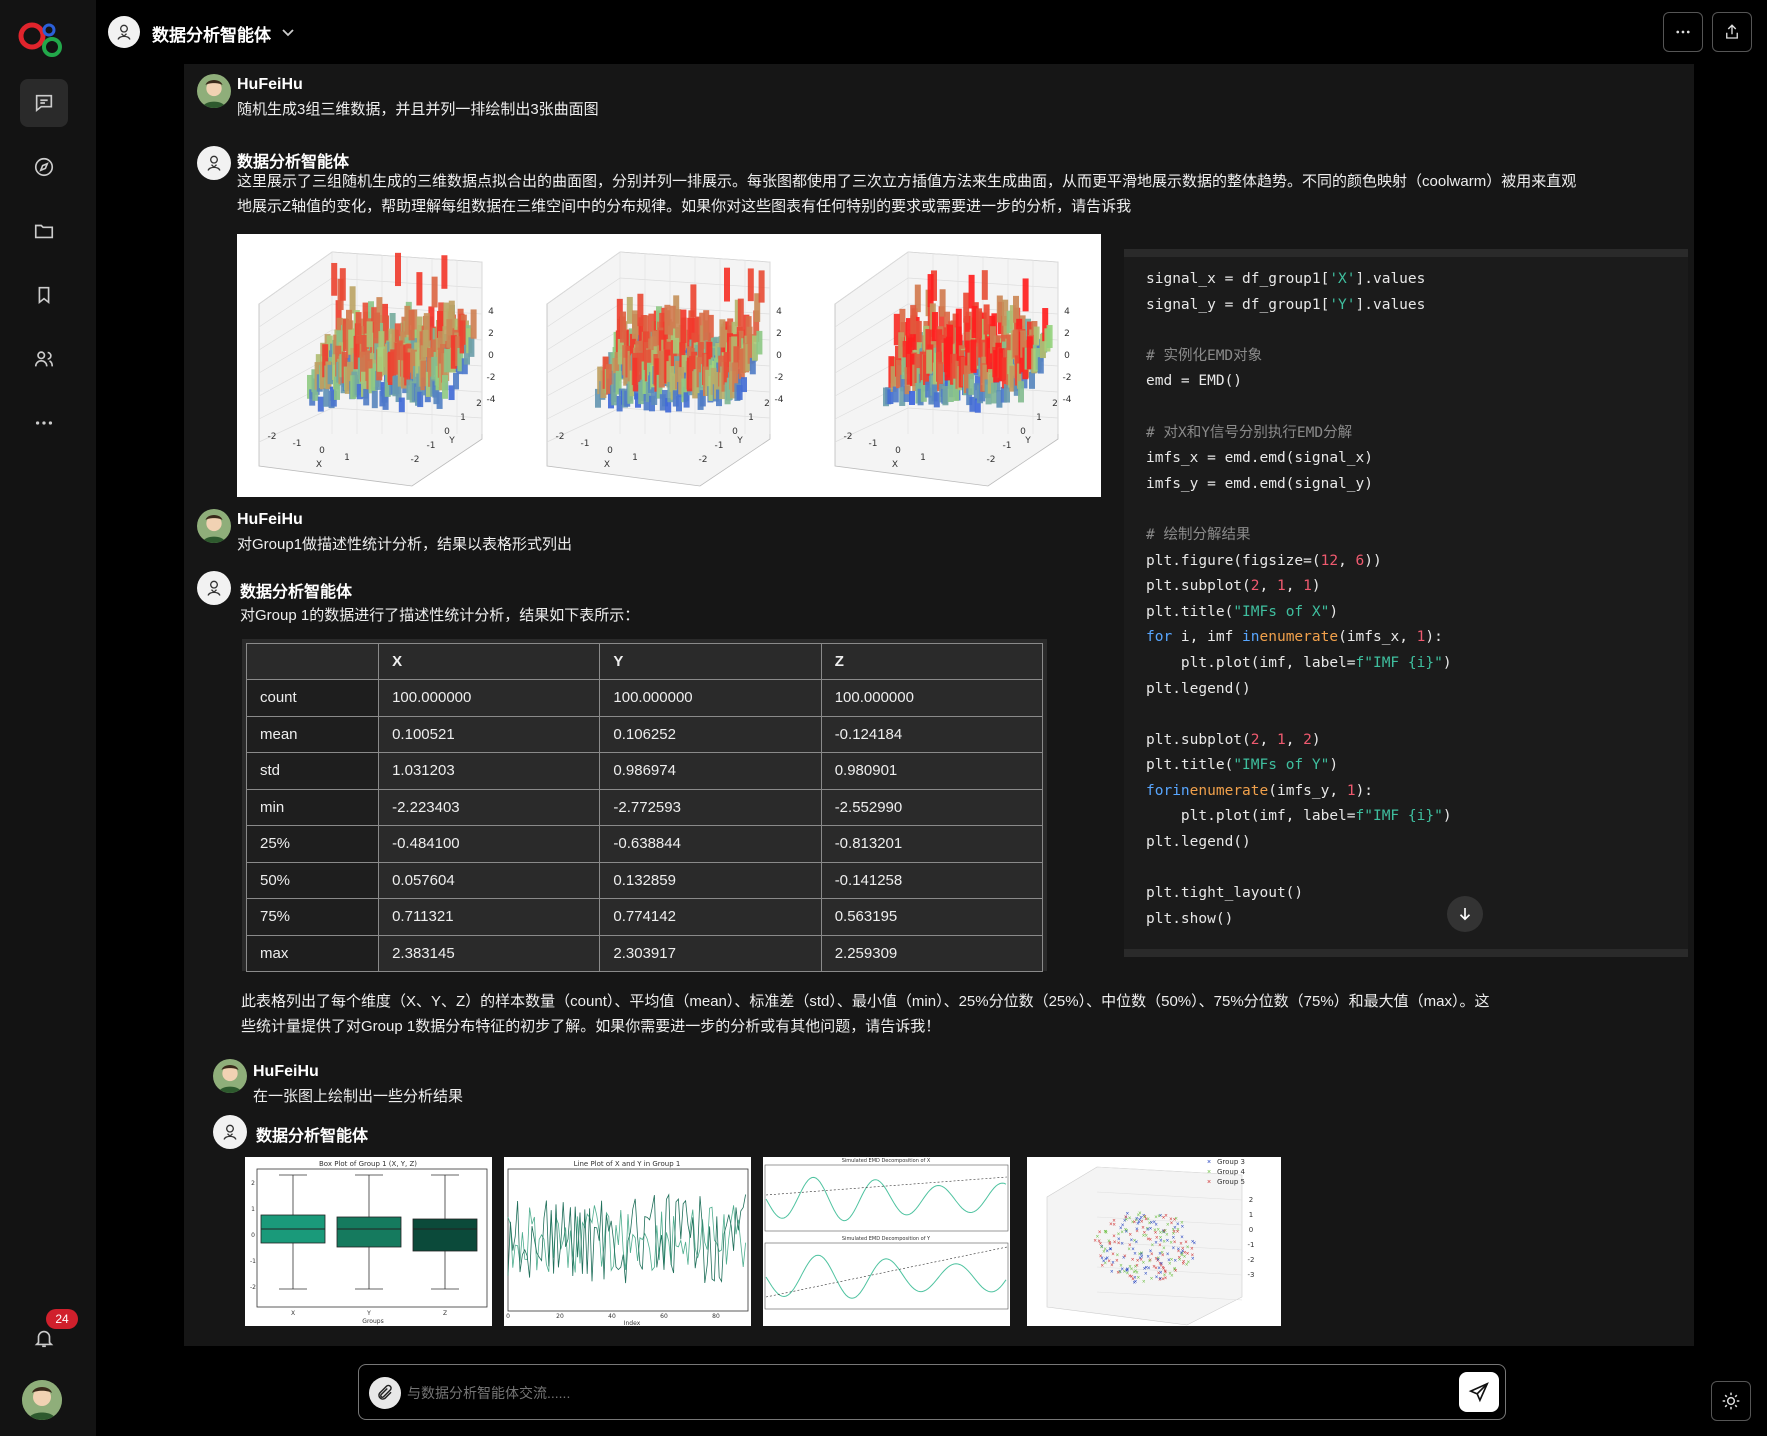 The width and height of the screenshot is (1767, 1436). I want to click on x-tick-label: Z, so click(445, 1313).